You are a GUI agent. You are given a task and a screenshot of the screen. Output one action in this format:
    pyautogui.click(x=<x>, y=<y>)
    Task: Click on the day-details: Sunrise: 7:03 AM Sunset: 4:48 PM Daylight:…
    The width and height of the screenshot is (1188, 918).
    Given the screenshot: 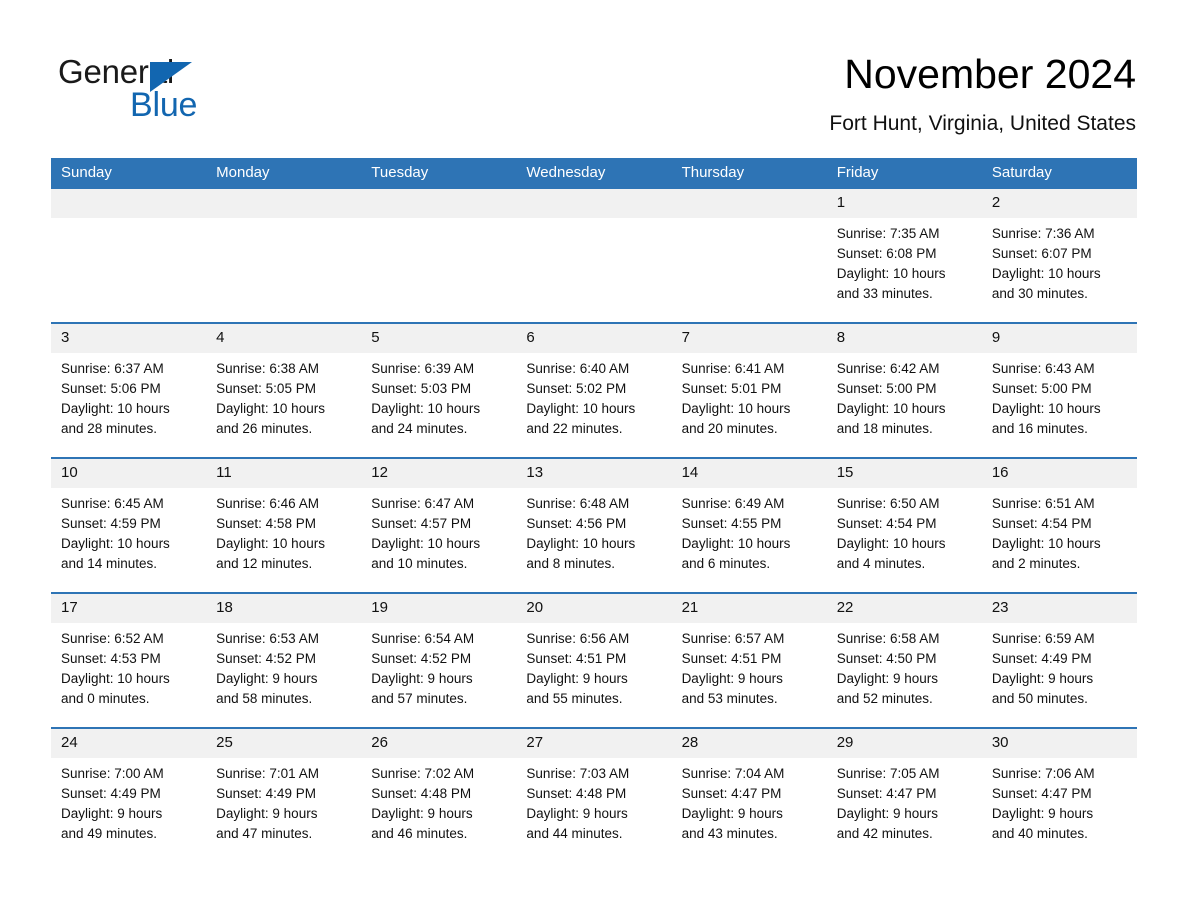 What is the action you would take?
    pyautogui.click(x=593, y=801)
    